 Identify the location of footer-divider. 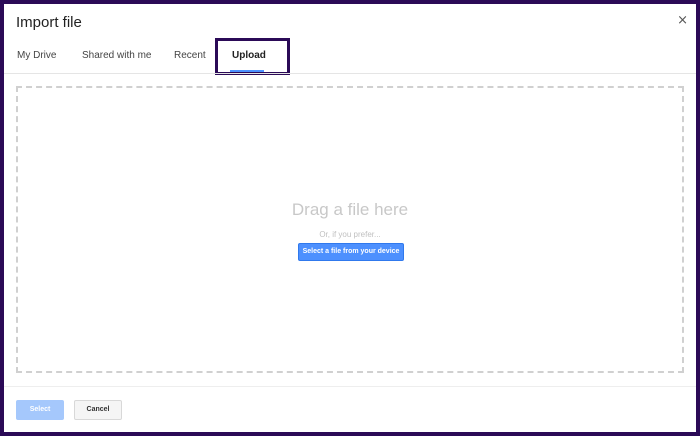
(350, 386).